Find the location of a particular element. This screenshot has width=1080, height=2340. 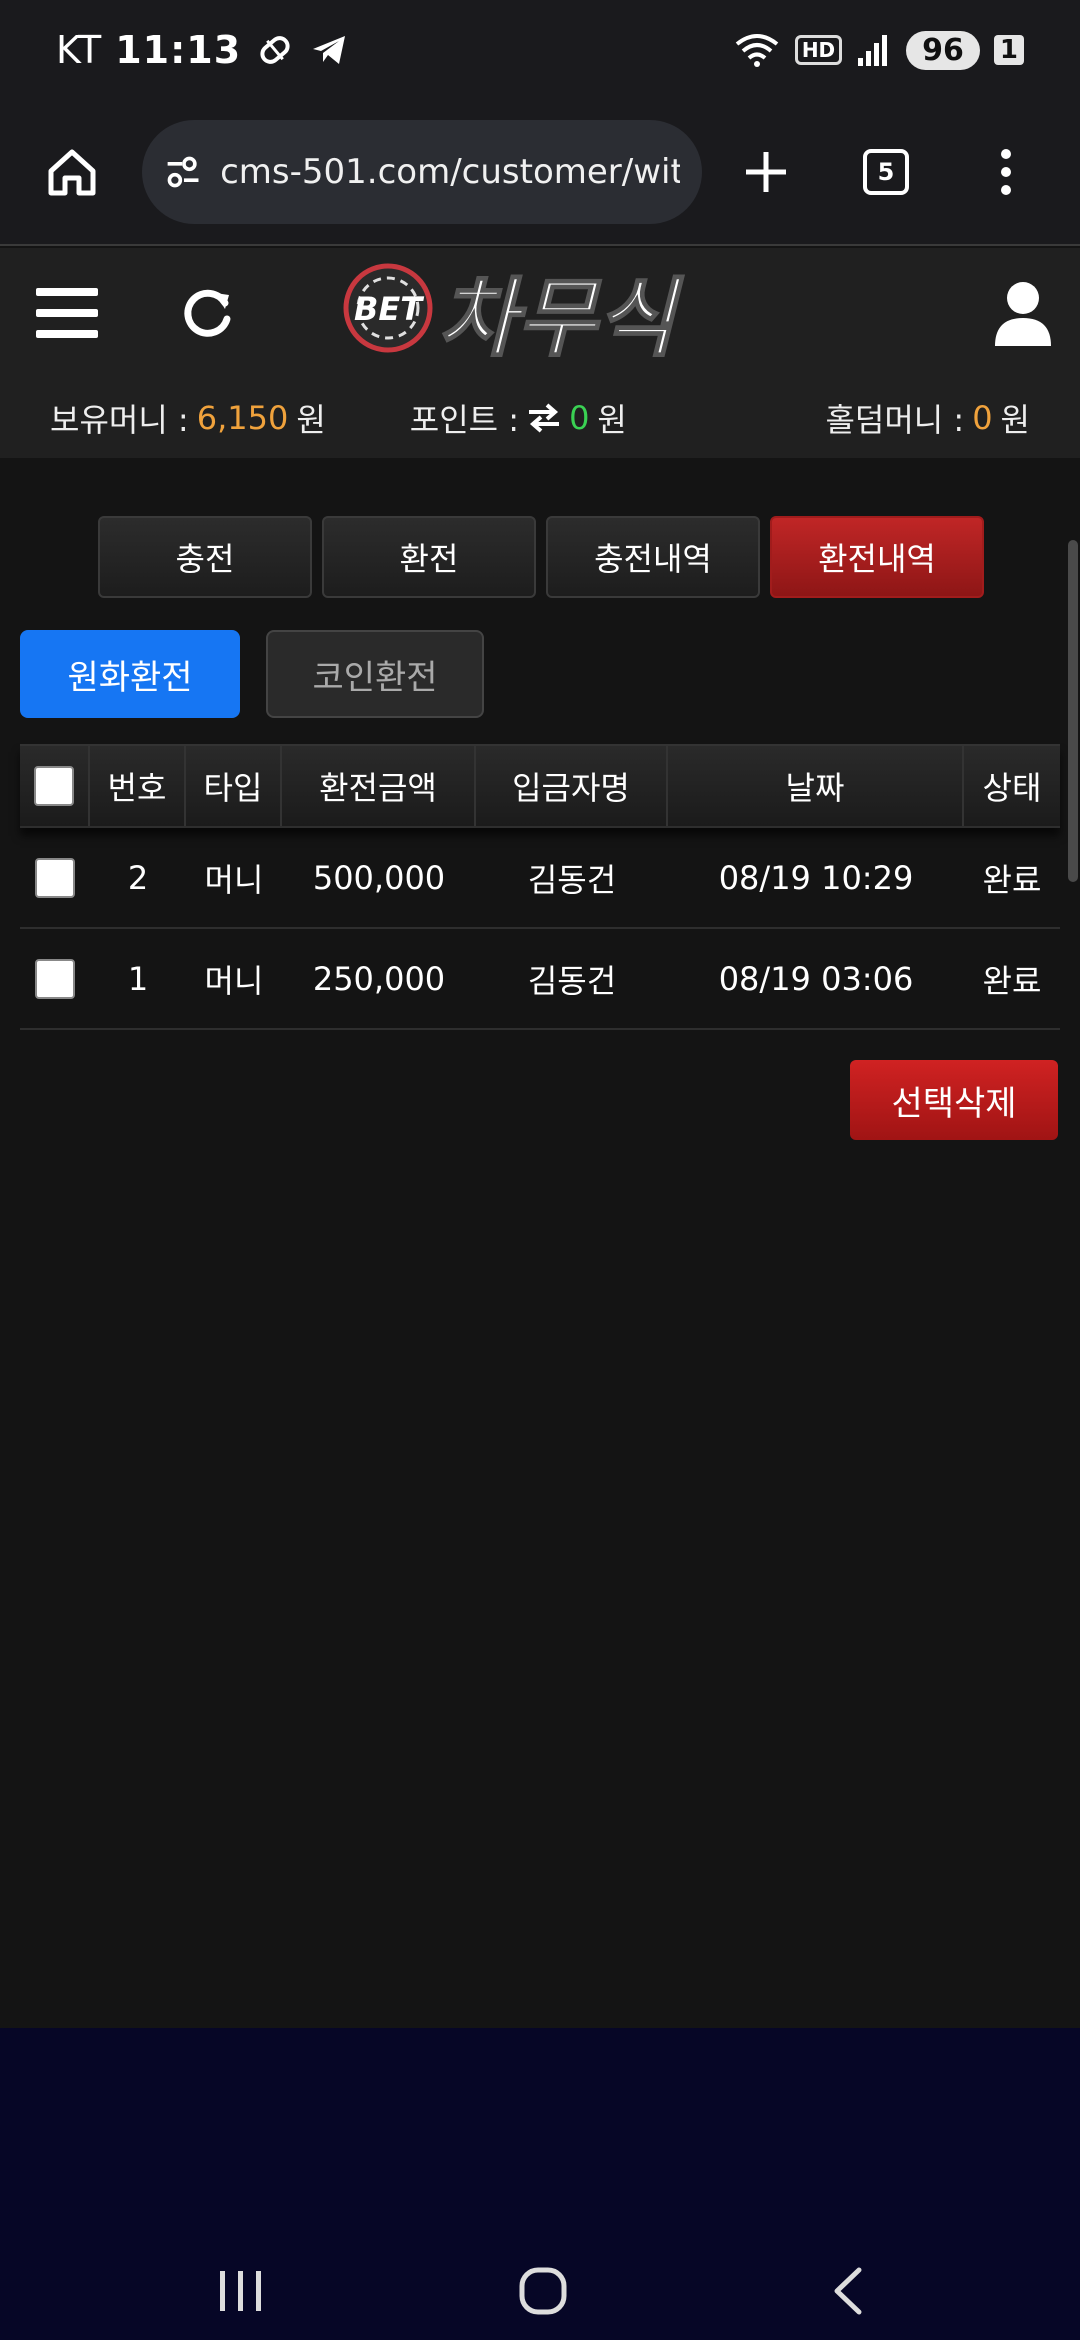

telegram-icon is located at coordinates (329, 50).